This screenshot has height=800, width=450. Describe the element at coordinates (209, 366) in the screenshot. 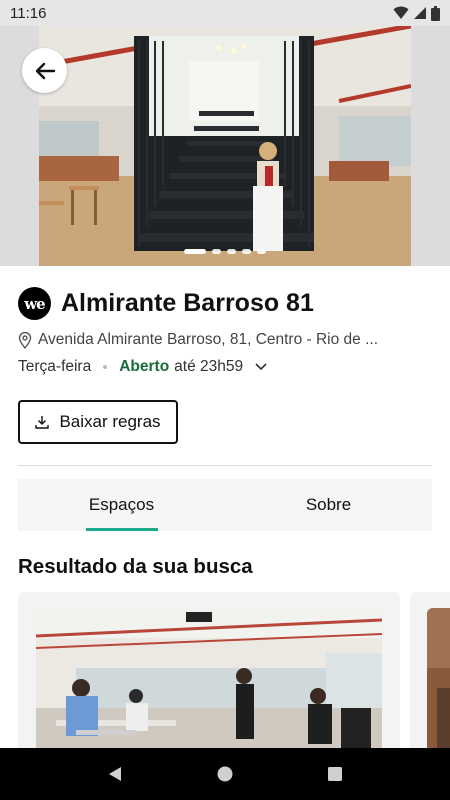

I see `closing-time: até 23h59` at that location.